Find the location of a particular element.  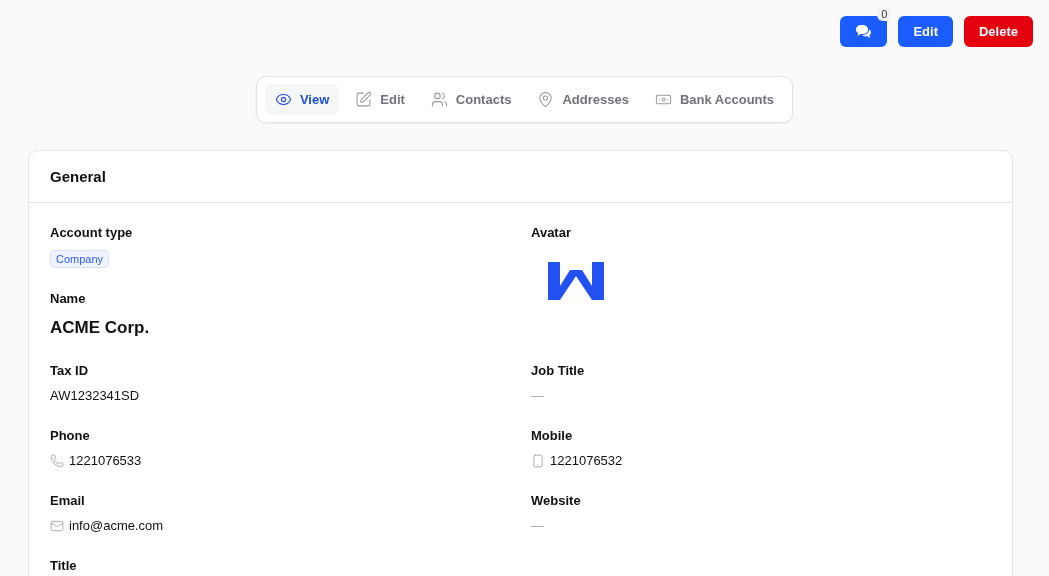

comment-count: 0 is located at coordinates (884, 14).